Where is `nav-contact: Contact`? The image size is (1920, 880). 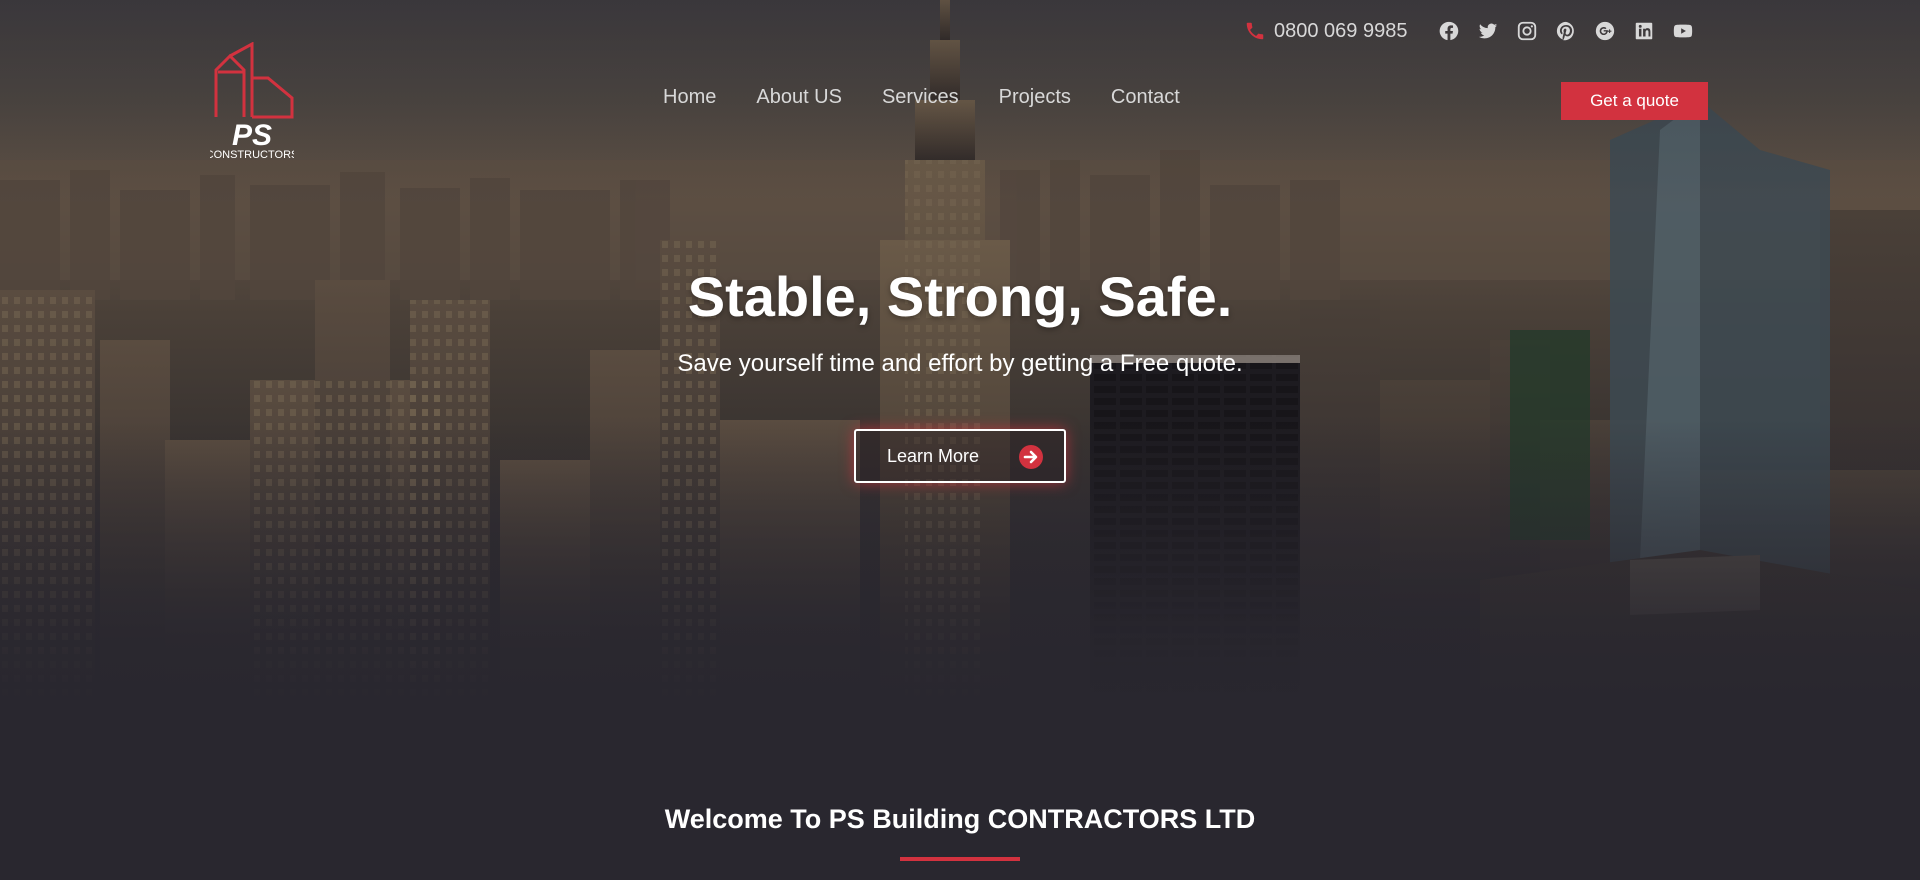
nav-contact: Contact is located at coordinates (1145, 97).